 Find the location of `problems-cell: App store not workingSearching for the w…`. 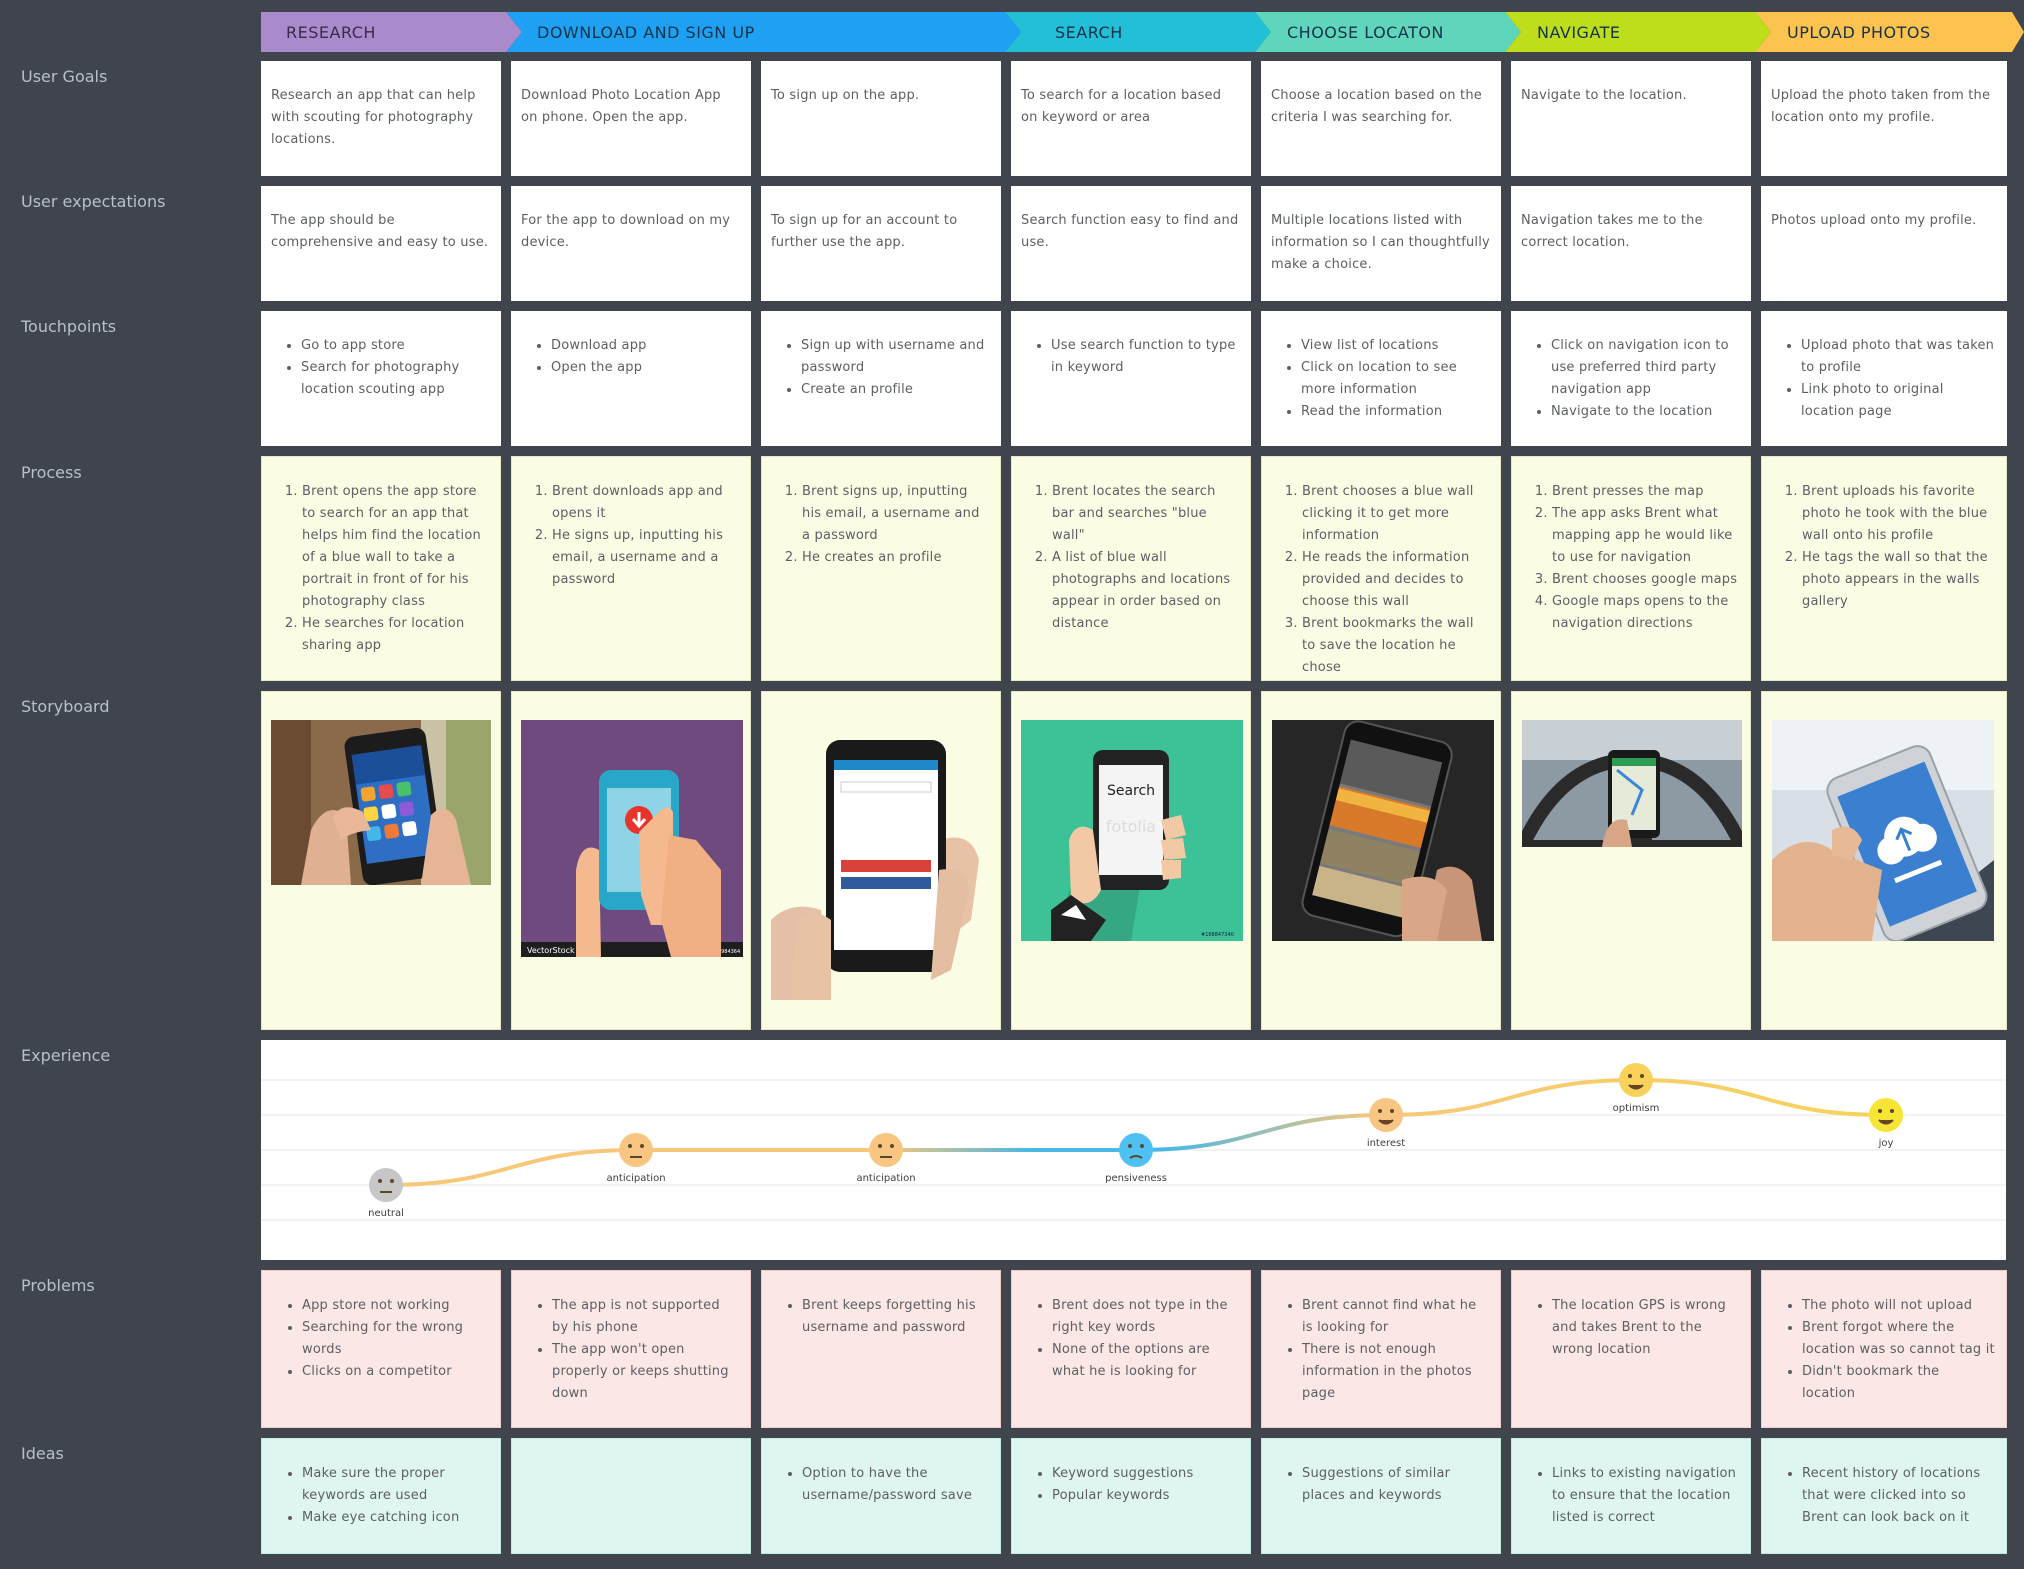

problems-cell: App store not workingSearching for the w… is located at coordinates (381, 1349).